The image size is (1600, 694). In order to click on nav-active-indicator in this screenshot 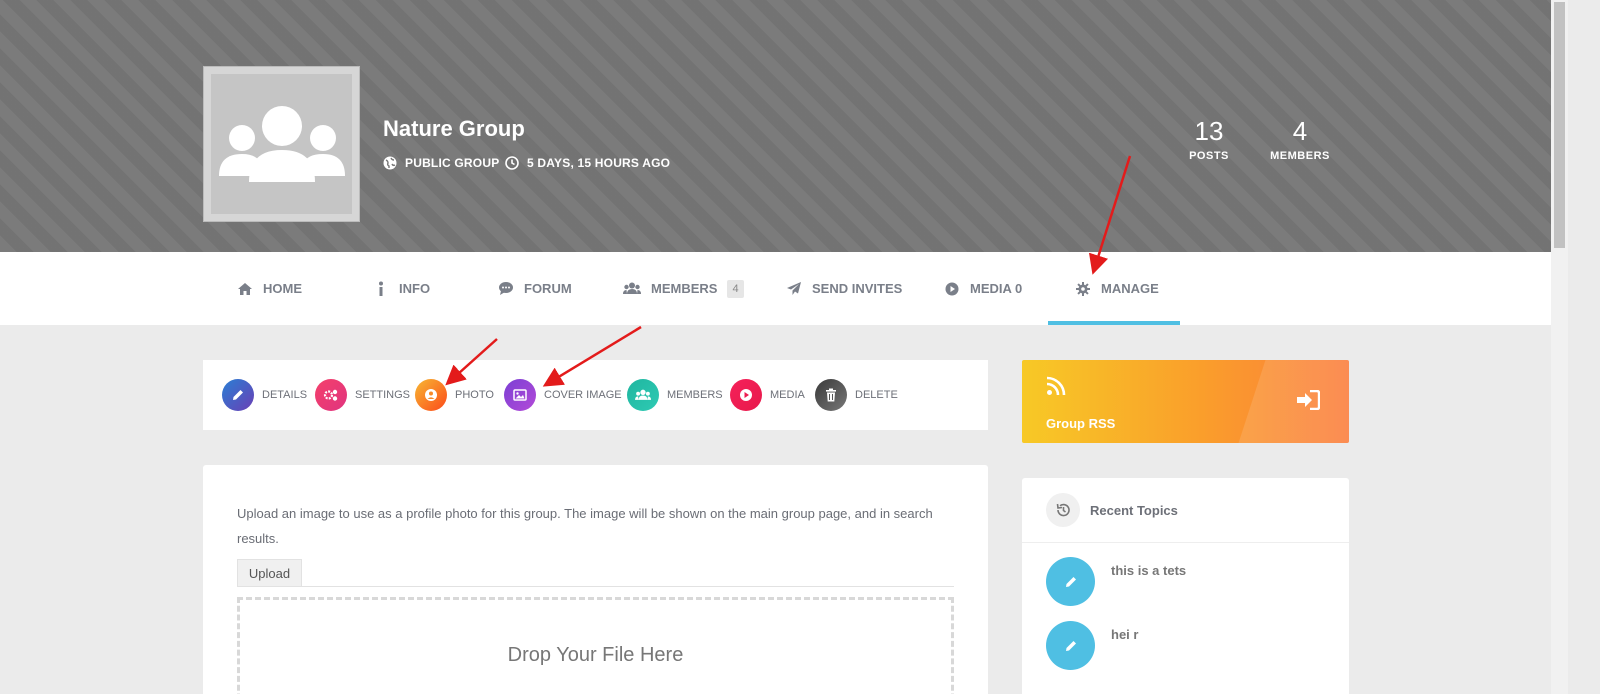, I will do `click(1114, 323)`.